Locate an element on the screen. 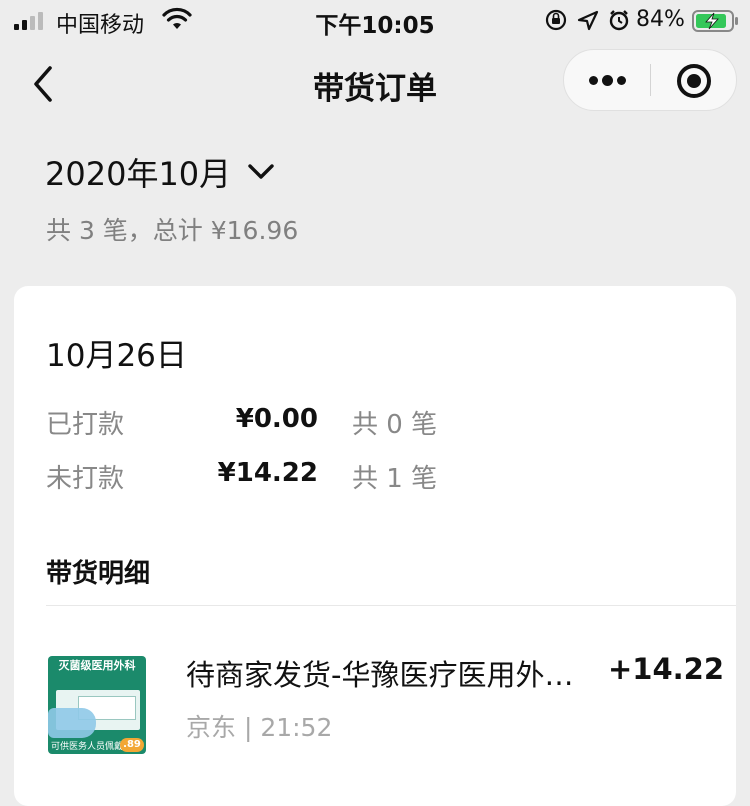 This screenshot has height=806, width=750. paid-count: 共 0 笔 is located at coordinates (395, 425).